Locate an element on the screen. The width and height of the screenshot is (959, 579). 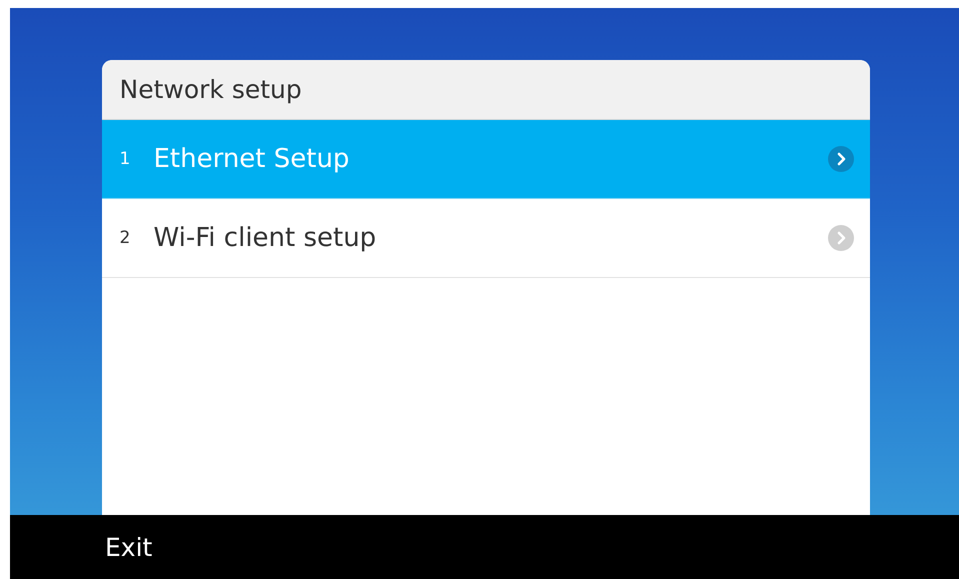
item-number: 2 is located at coordinates (126, 238).